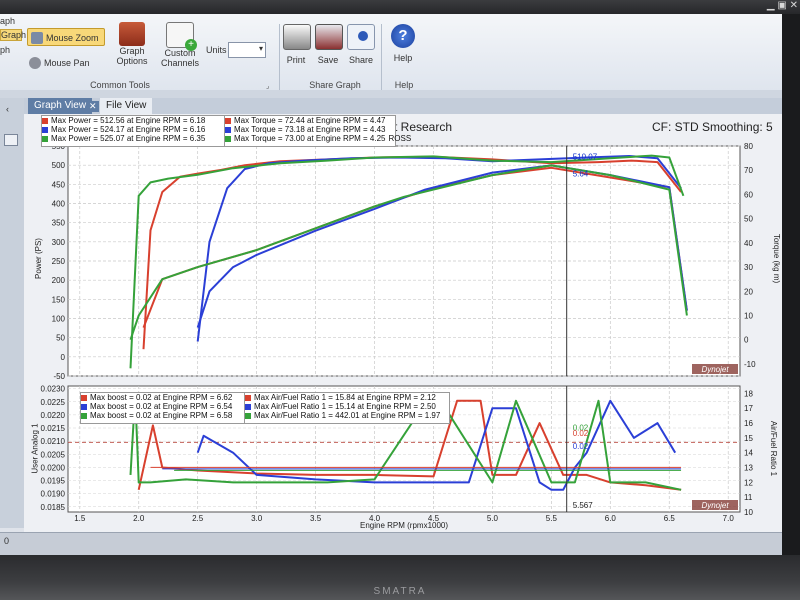 Image resolution: width=800 pixels, height=600 pixels. Describe the element at coordinates (748, 423) in the screenshot. I see `afr-tick-label: 16` at that location.